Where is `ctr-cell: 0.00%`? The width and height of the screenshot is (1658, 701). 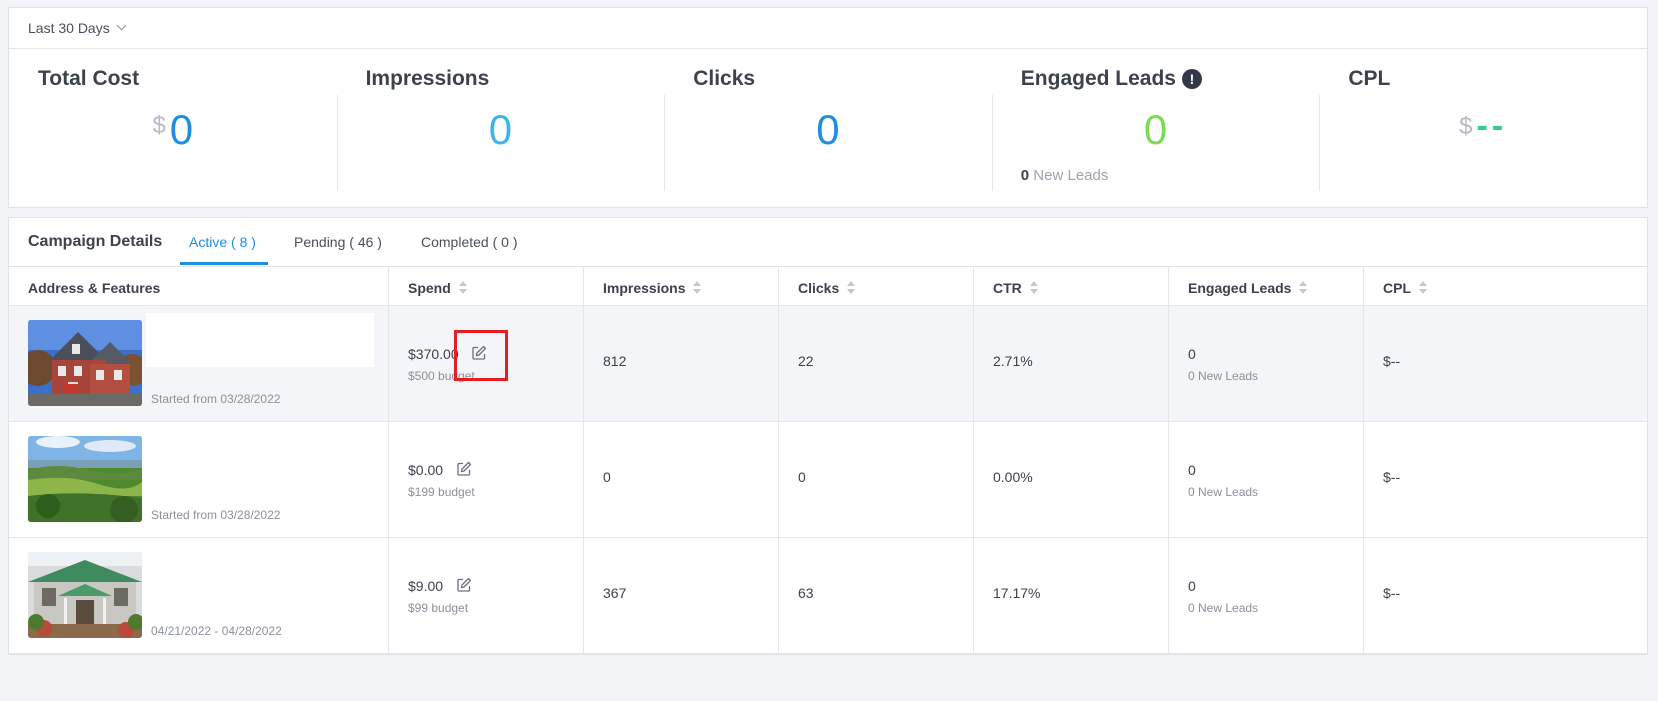 ctr-cell: 0.00% is located at coordinates (1070, 479).